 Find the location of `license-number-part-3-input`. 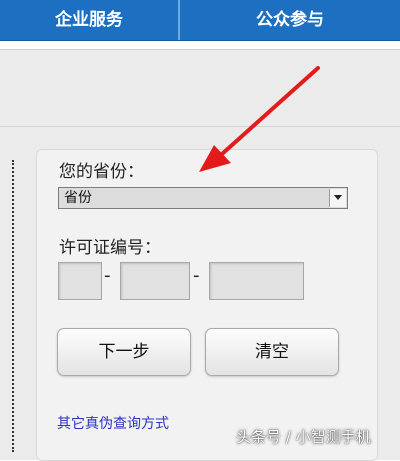

license-number-part-3-input is located at coordinates (256, 281).